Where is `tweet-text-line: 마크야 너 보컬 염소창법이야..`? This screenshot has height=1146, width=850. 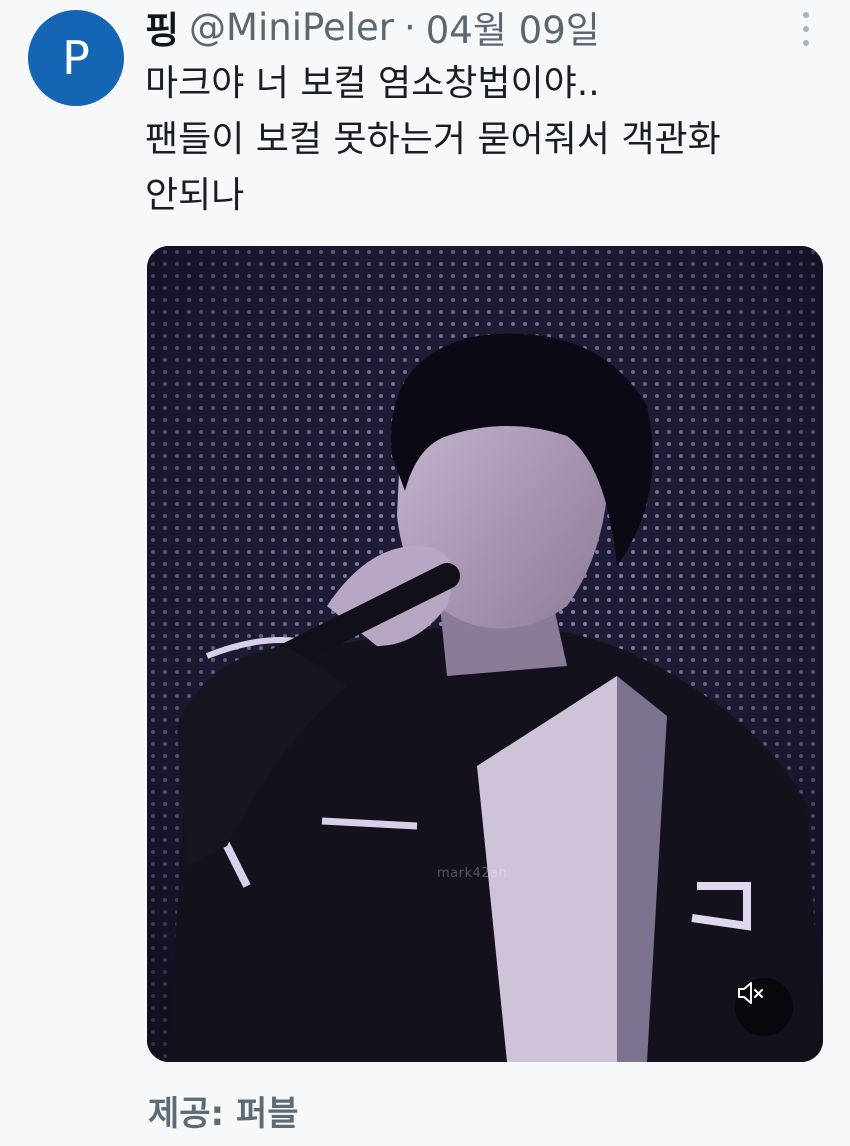
tweet-text-line: 마크야 너 보컬 염소창법이야.. is located at coordinates (372, 83).